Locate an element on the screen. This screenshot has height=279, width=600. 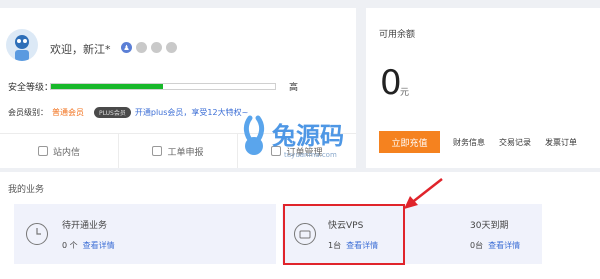
quick-link-messages: 站内信 is located at coordinates (59, 151).